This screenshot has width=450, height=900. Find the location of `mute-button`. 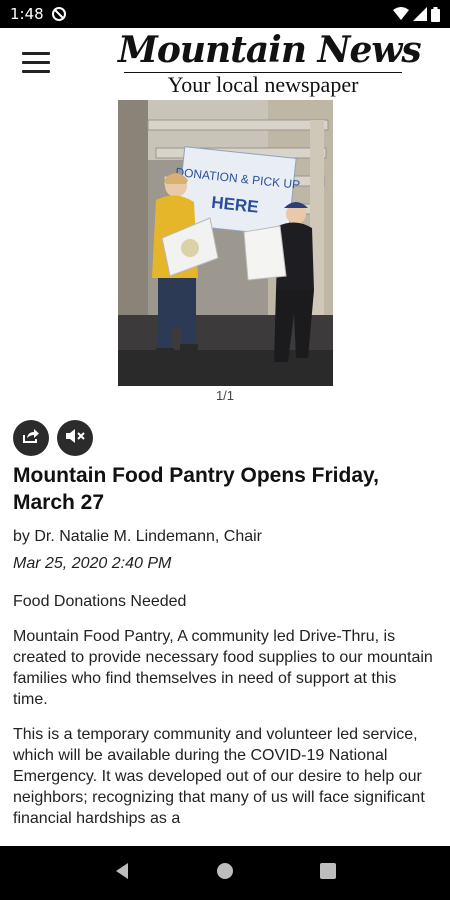

mute-button is located at coordinates (75, 438).